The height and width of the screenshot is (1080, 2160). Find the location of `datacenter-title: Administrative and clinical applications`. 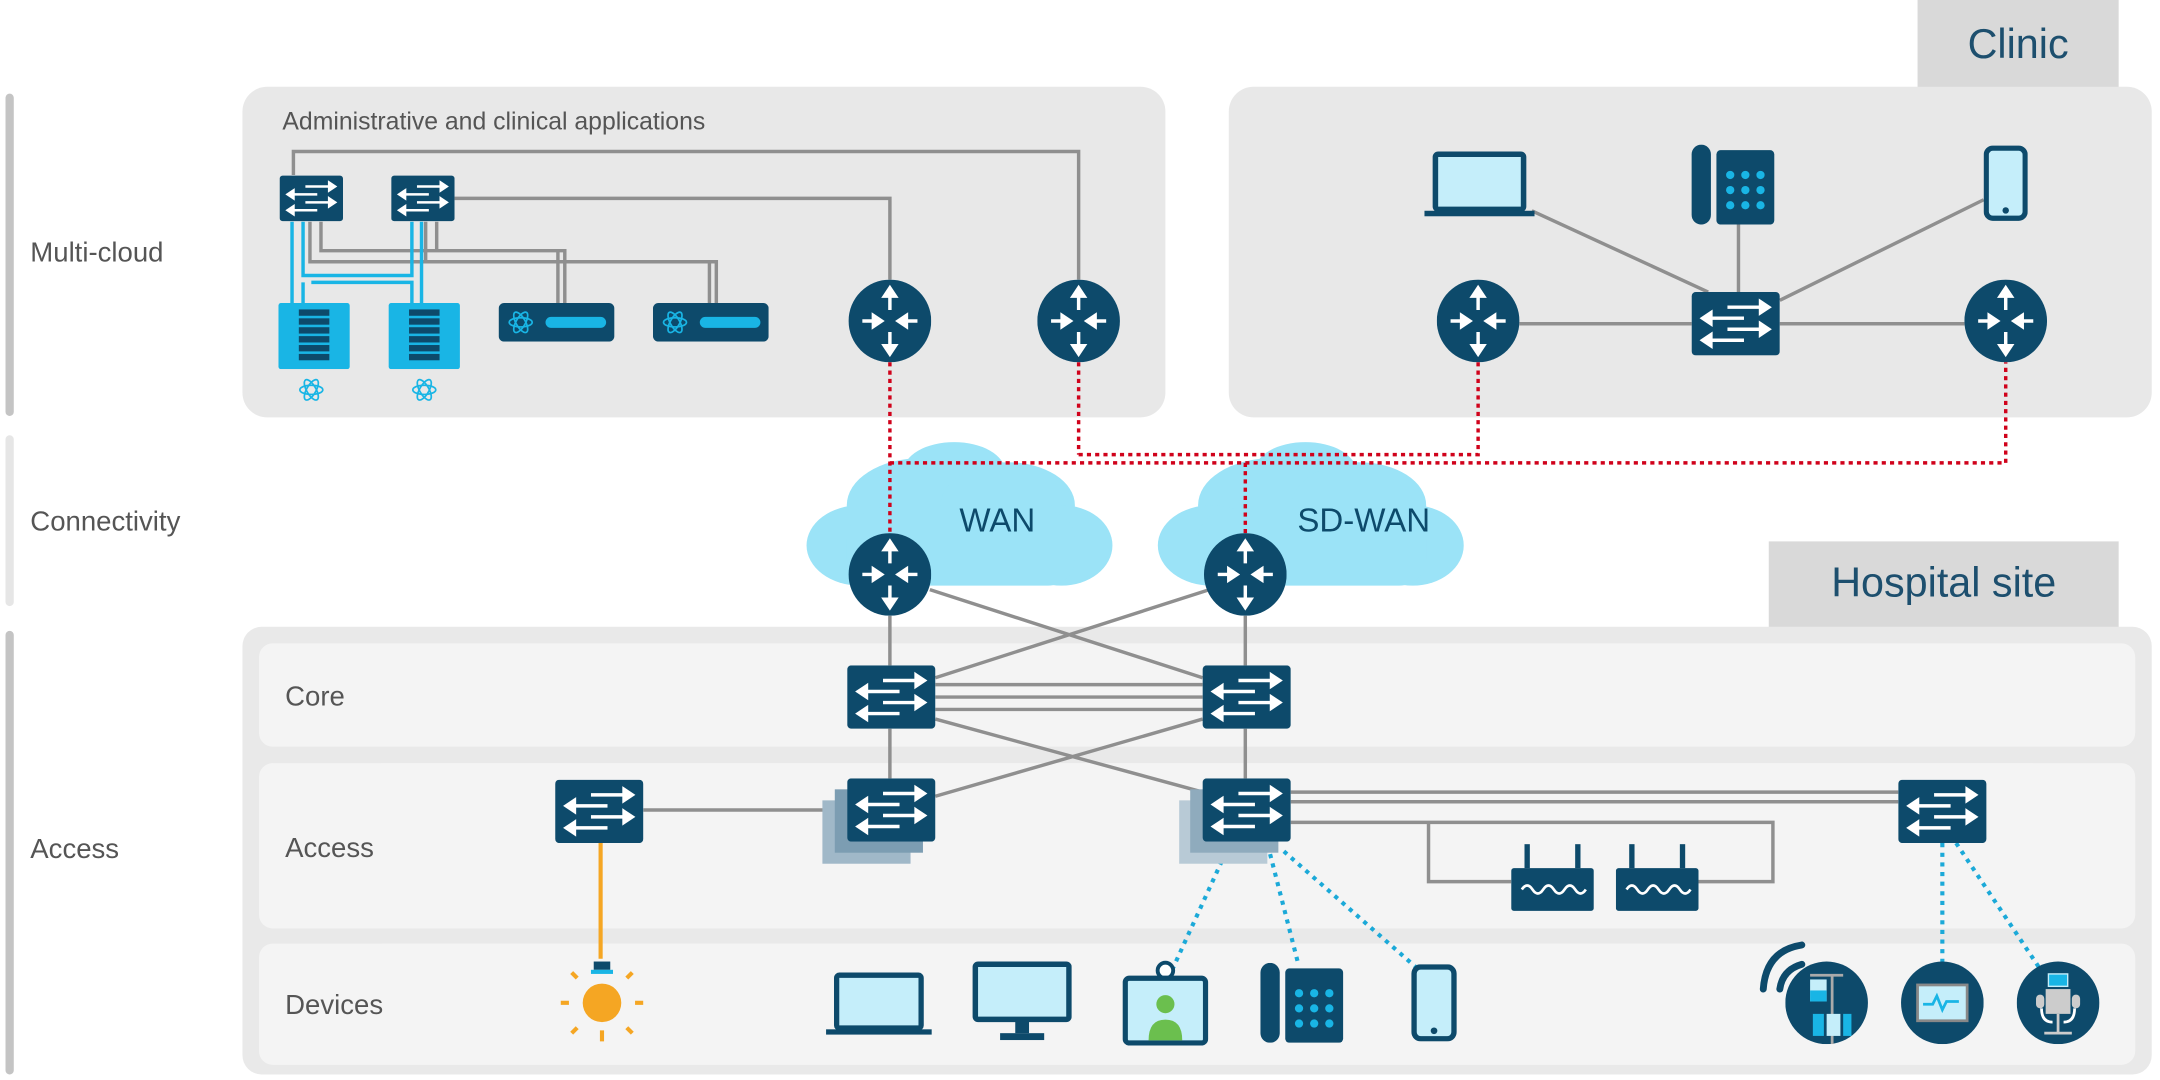

datacenter-title: Administrative and clinical applications is located at coordinates (493, 121).